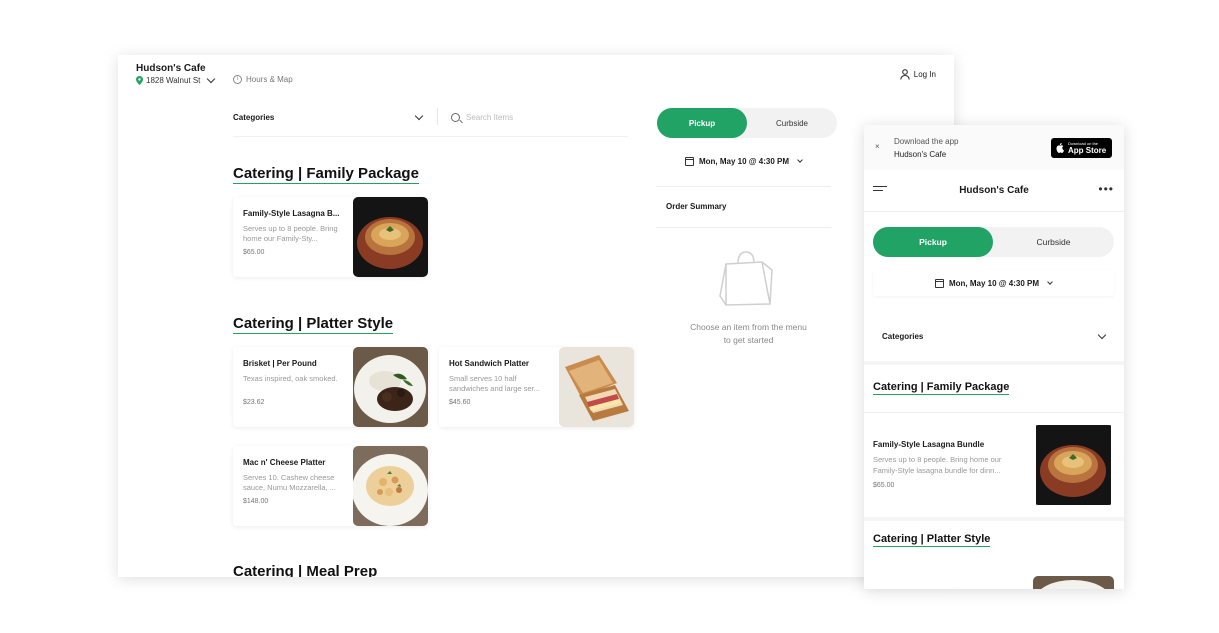  What do you see at coordinates (746, 278) in the screenshot?
I see `shopping-bag-icon` at bounding box center [746, 278].